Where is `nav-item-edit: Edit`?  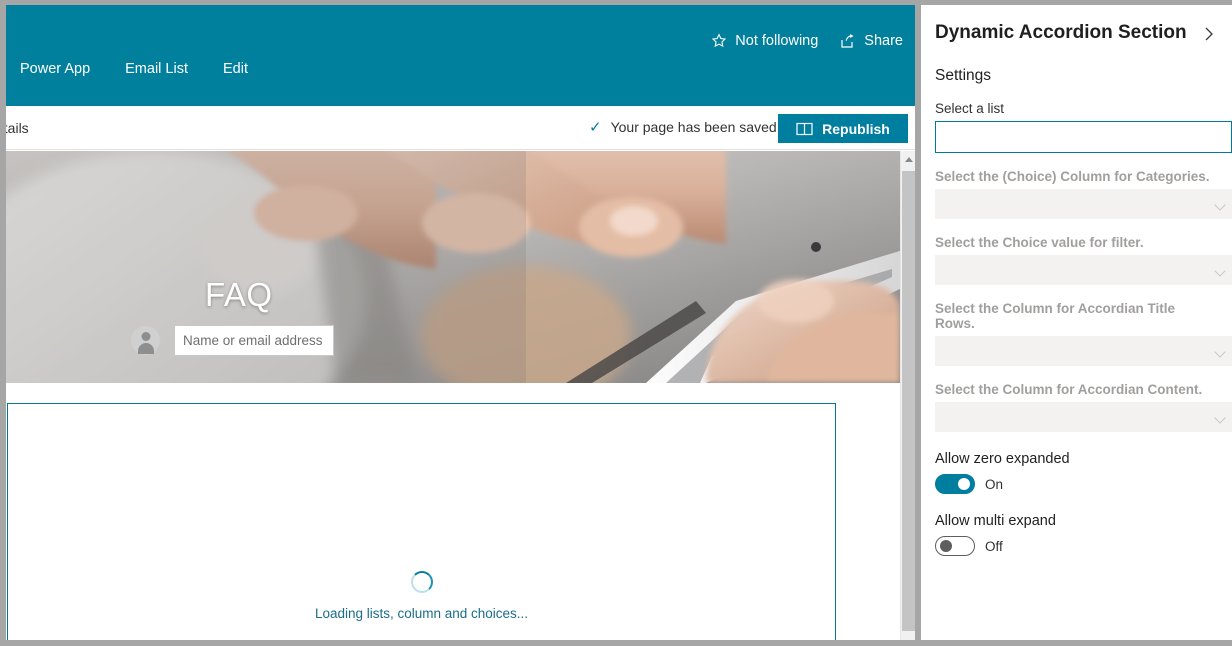 nav-item-edit: Edit is located at coordinates (235, 69).